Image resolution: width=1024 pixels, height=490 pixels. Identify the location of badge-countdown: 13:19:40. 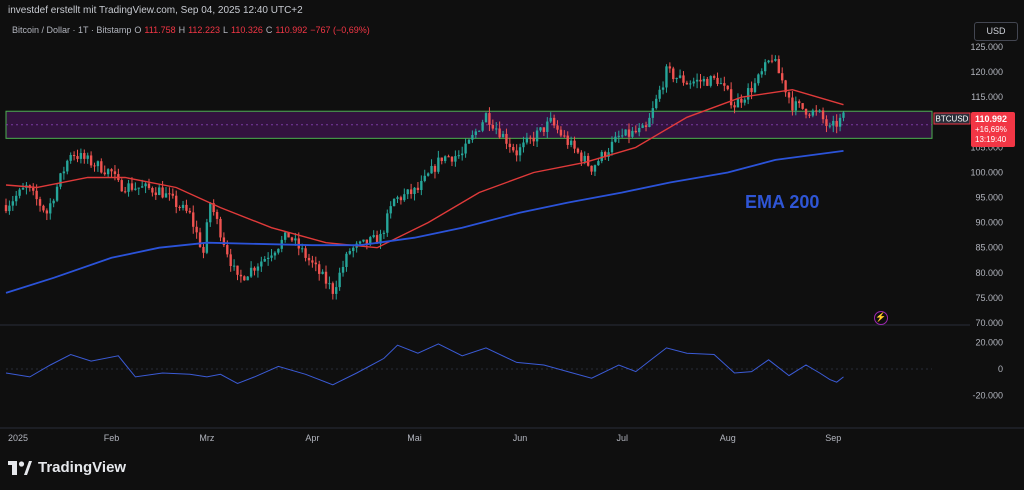
(991, 139).